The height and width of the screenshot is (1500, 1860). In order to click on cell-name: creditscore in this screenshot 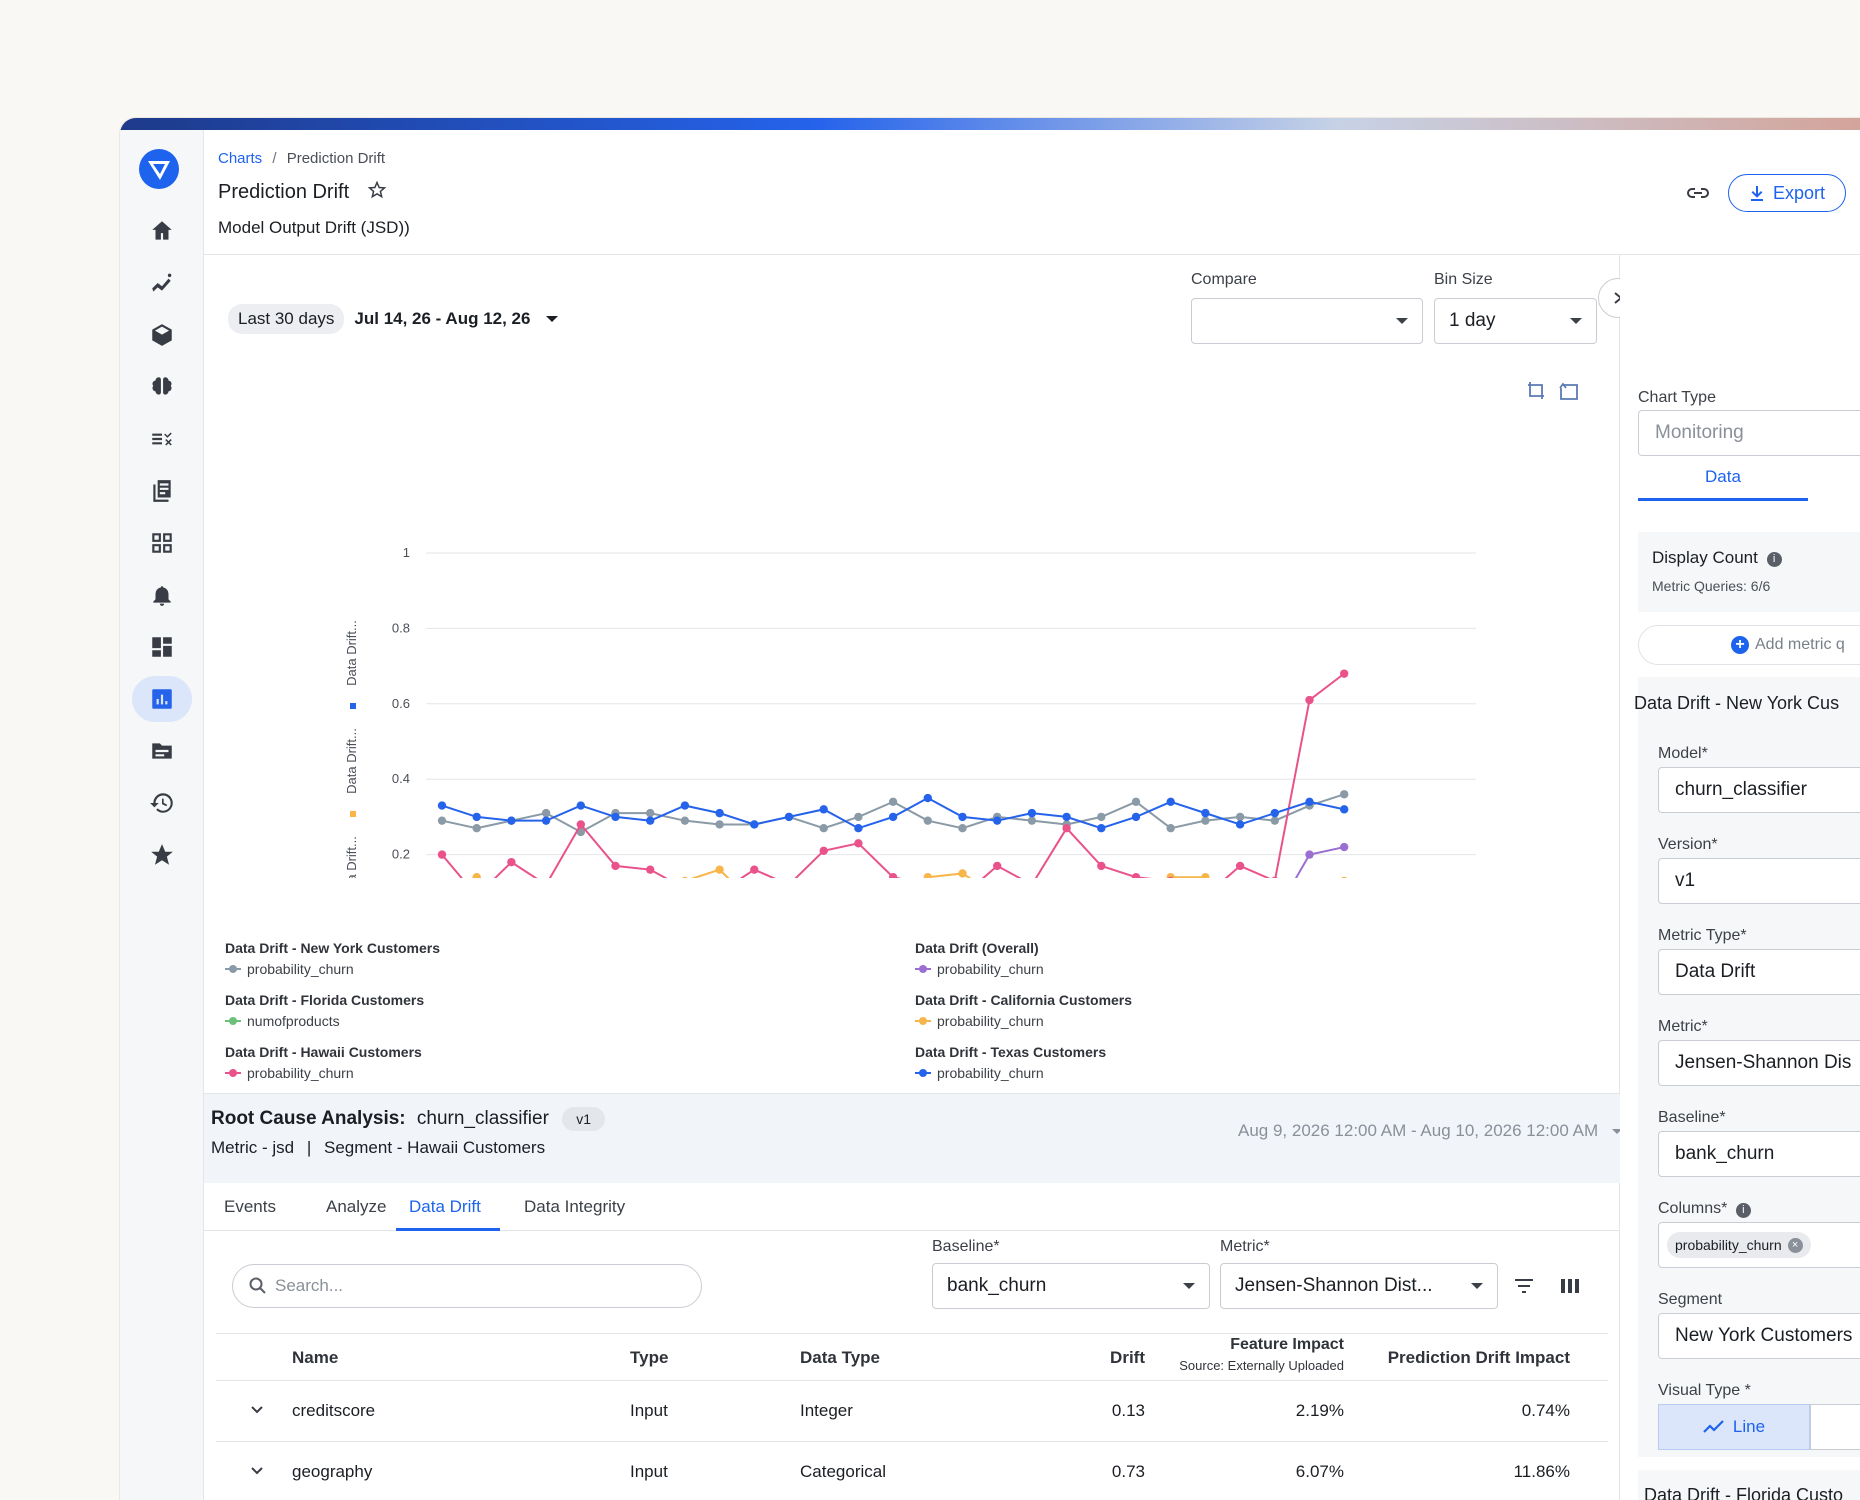, I will do `click(333, 1411)`.